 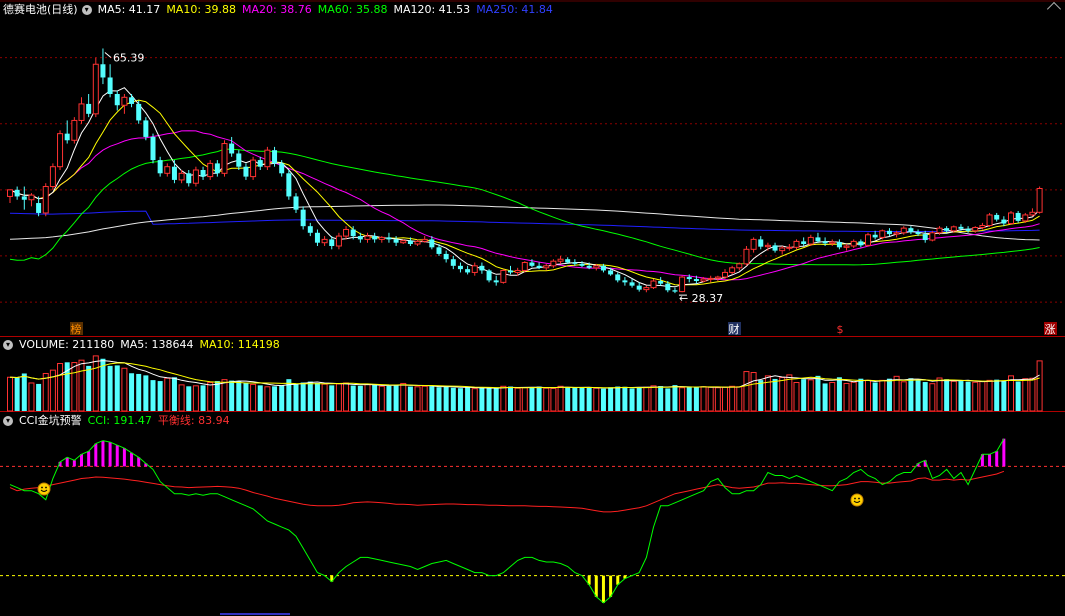 What do you see at coordinates (50, 420) in the screenshot?
I see `cci-title: CCI金坑预警` at bounding box center [50, 420].